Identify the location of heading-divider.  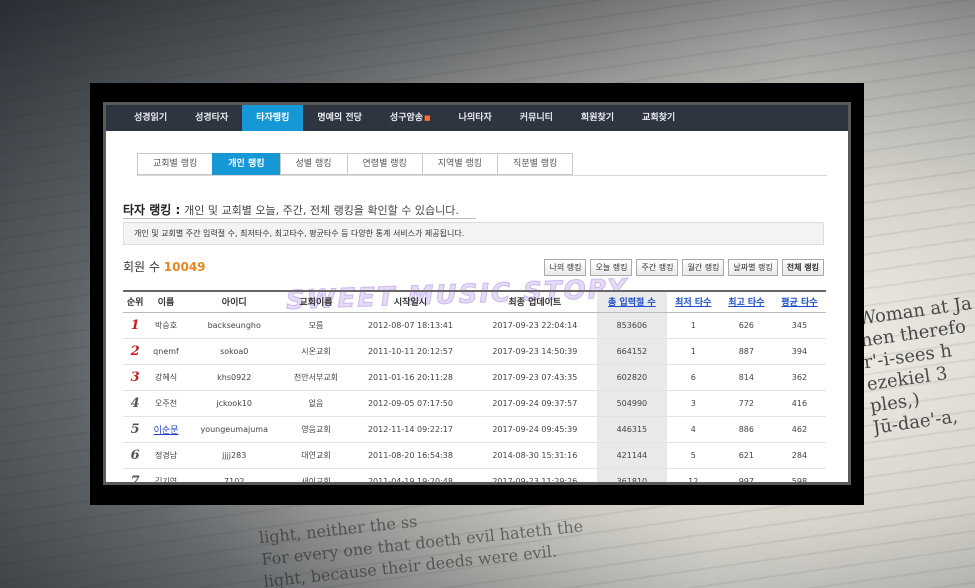
(299, 218).